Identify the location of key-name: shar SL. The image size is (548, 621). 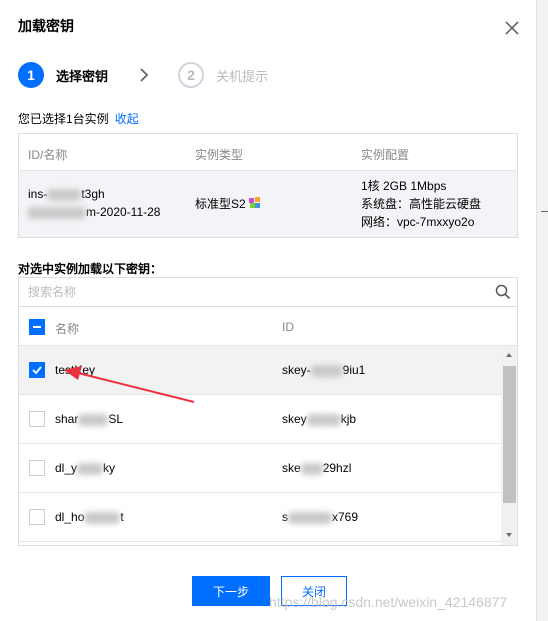
(89, 419).